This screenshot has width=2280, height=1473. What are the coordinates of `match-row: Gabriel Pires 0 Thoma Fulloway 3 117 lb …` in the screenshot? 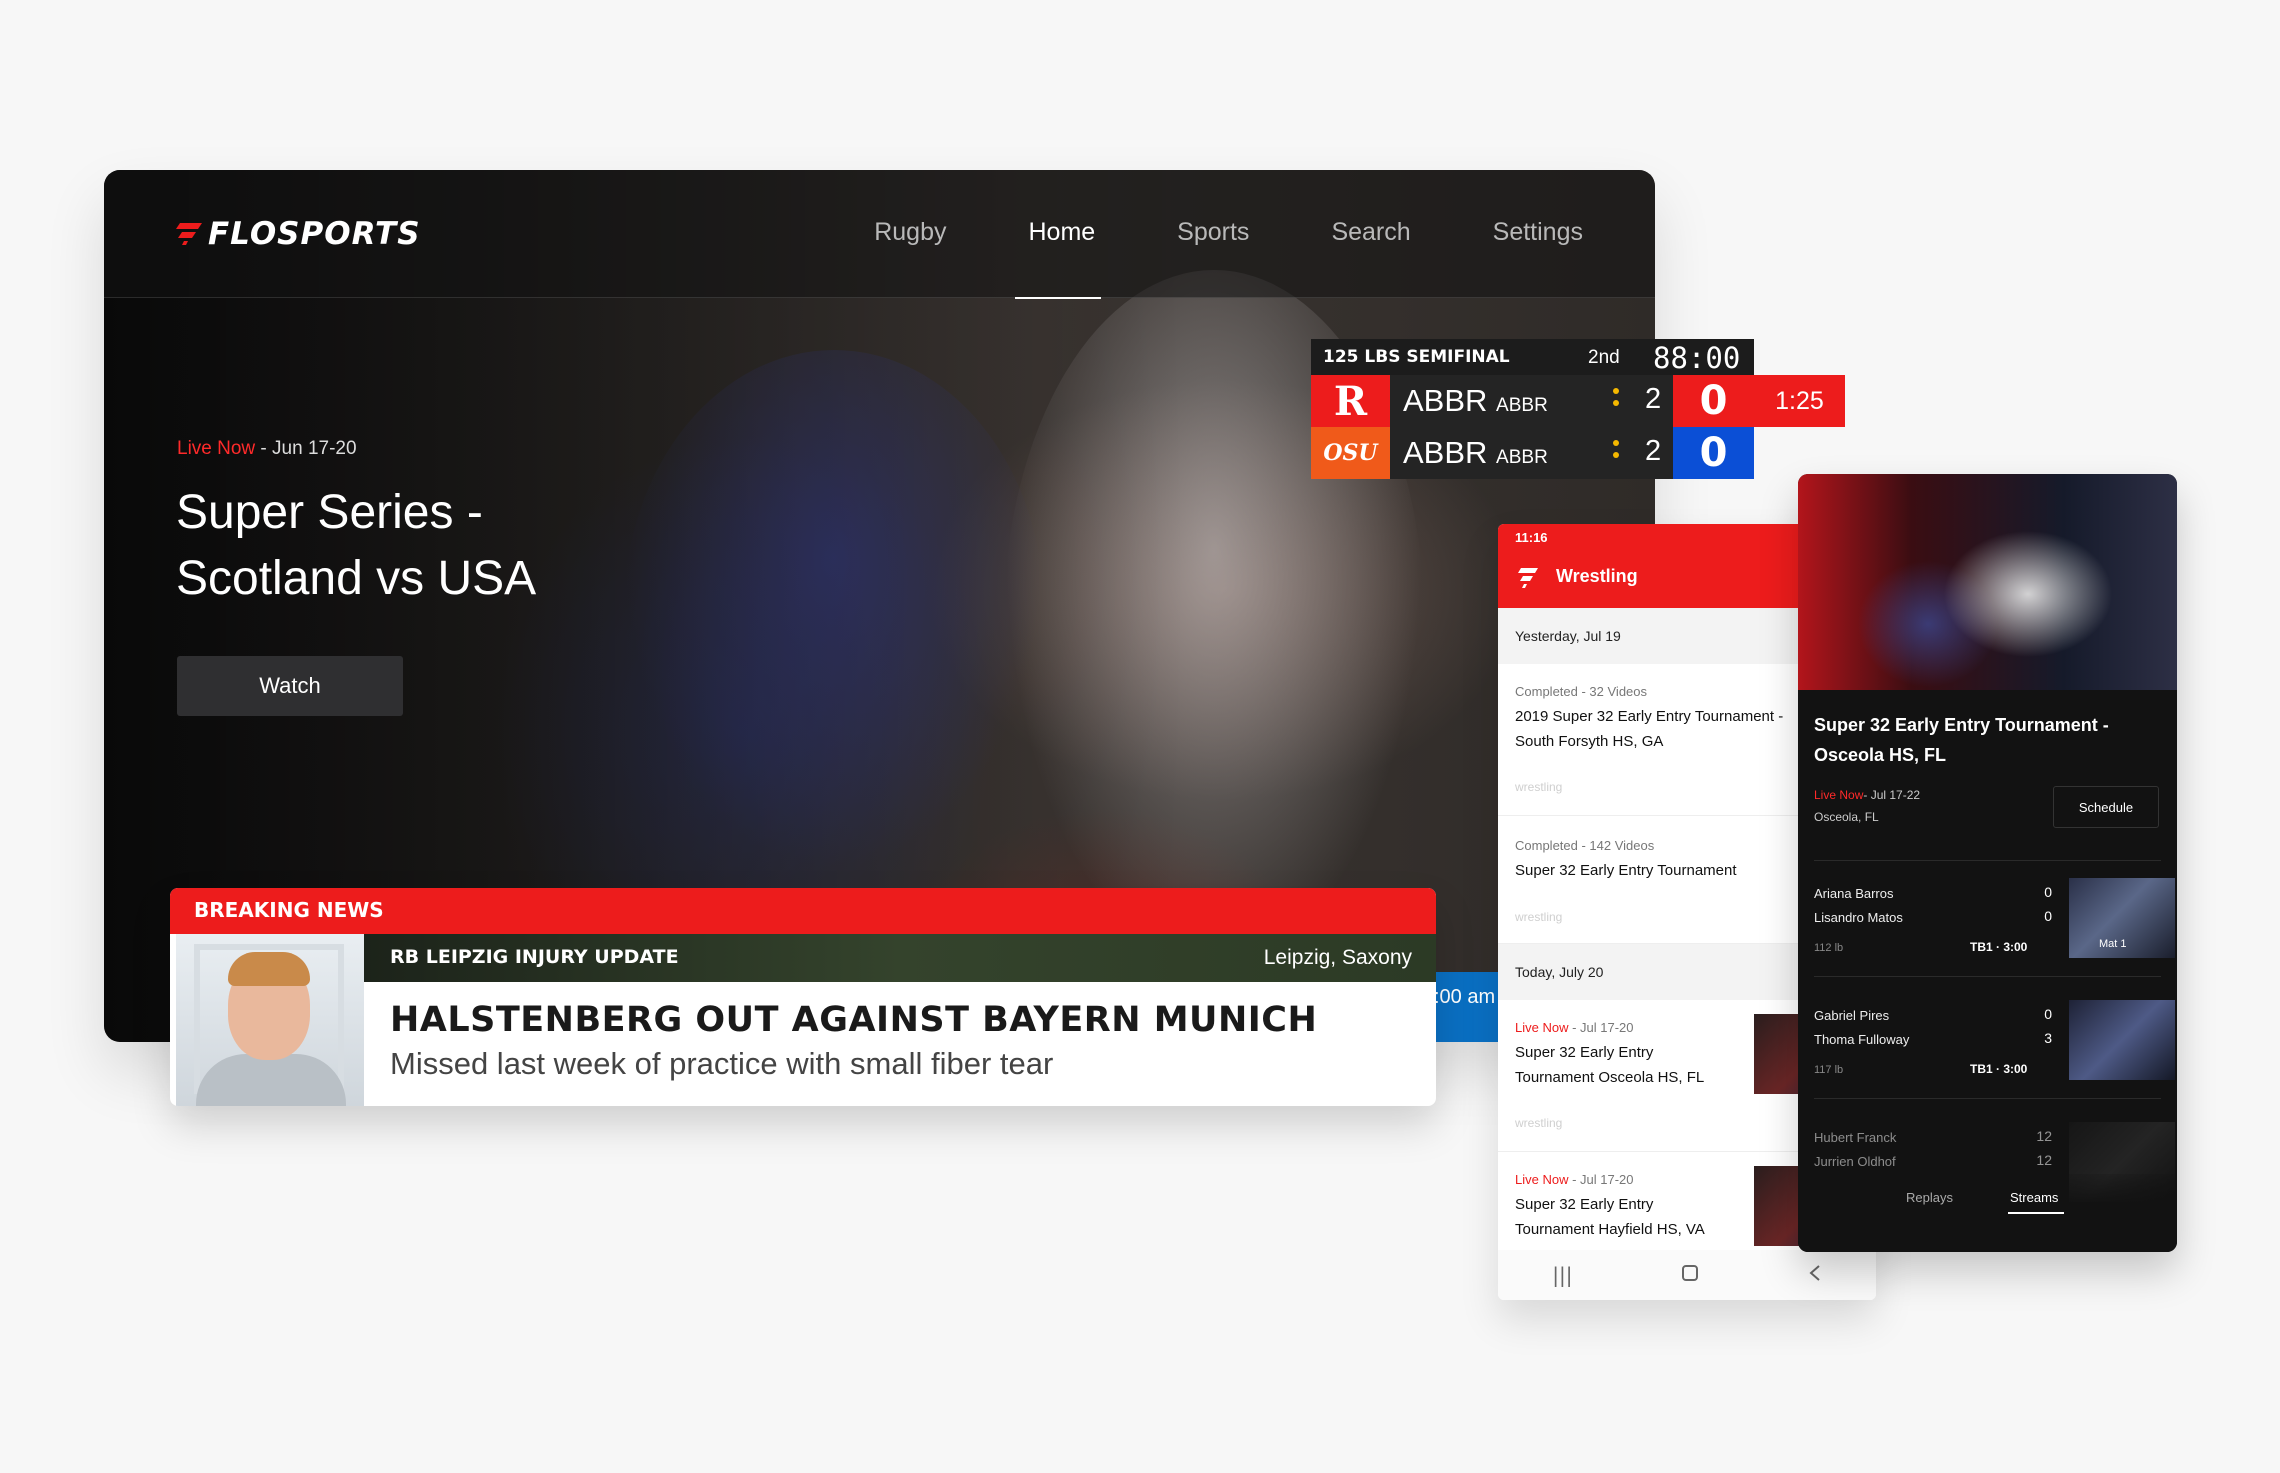 It's located at (1994, 1042).